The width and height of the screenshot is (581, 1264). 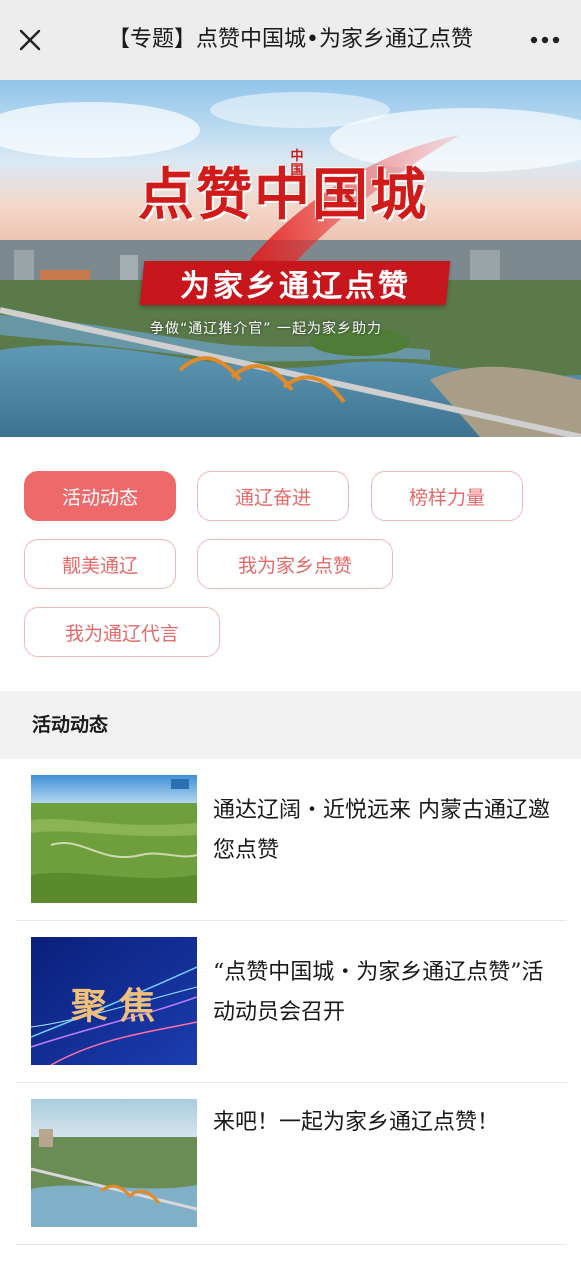 I want to click on article-title: 来吧！一起为家乡通辽点赞！, so click(x=356, y=1122).